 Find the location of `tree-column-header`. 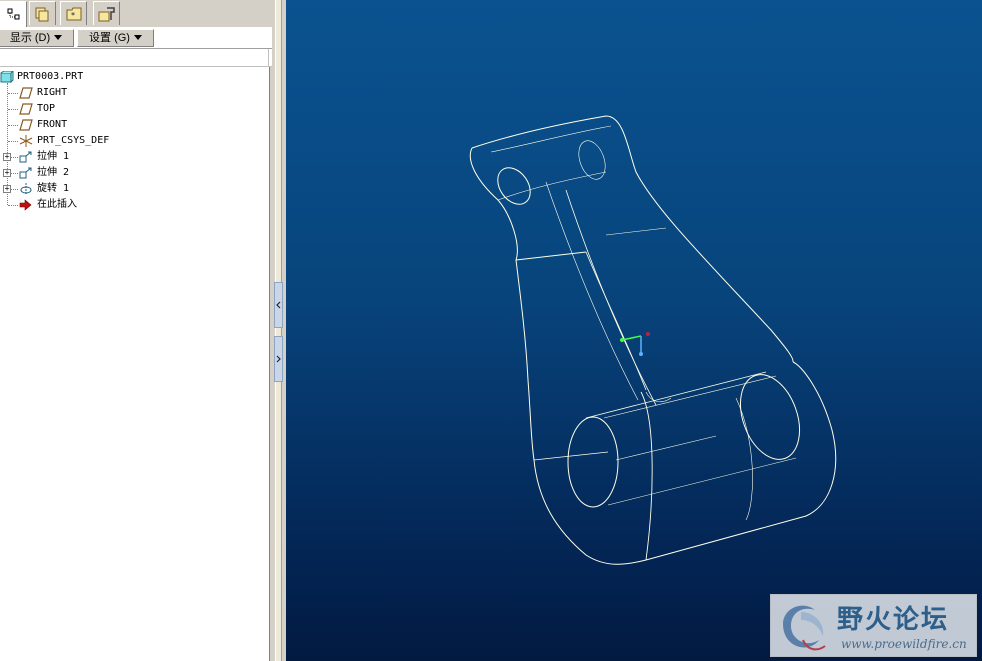

tree-column-header is located at coordinates (136, 58).